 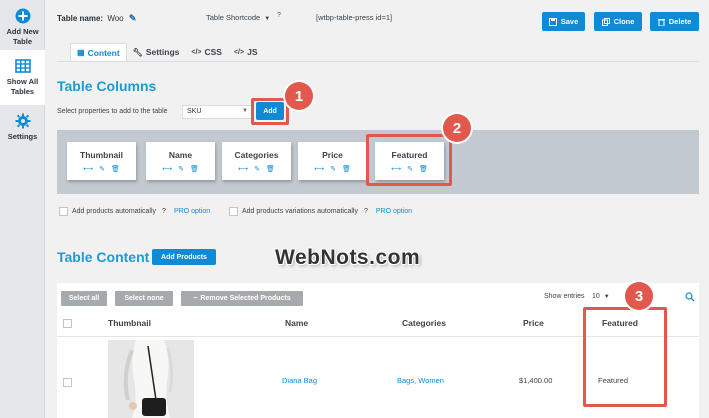 I want to click on table-icon: ▦, so click(x=81, y=52).